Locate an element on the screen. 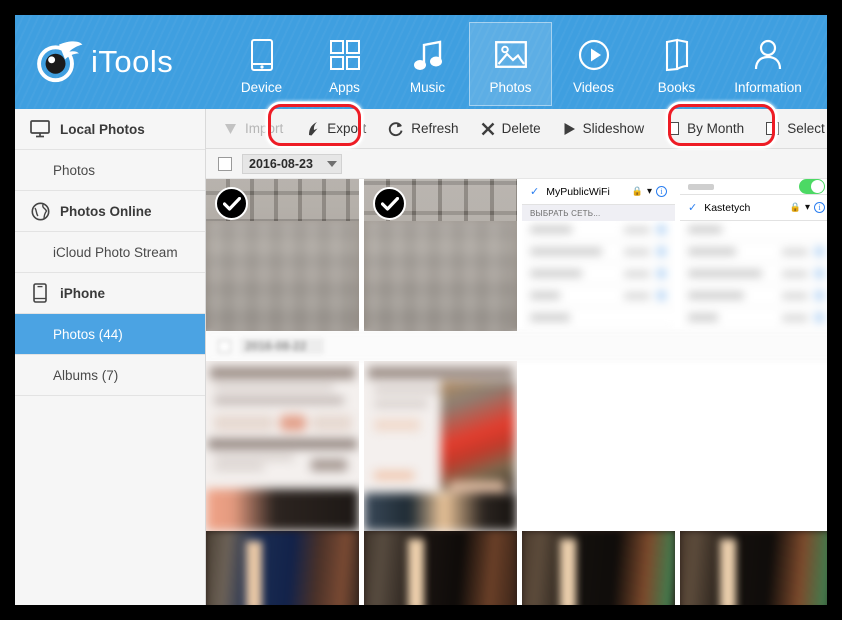 Image resolution: width=842 pixels, height=620 pixels. date-group-label: 2016-08-22 is located at coordinates (282, 346).